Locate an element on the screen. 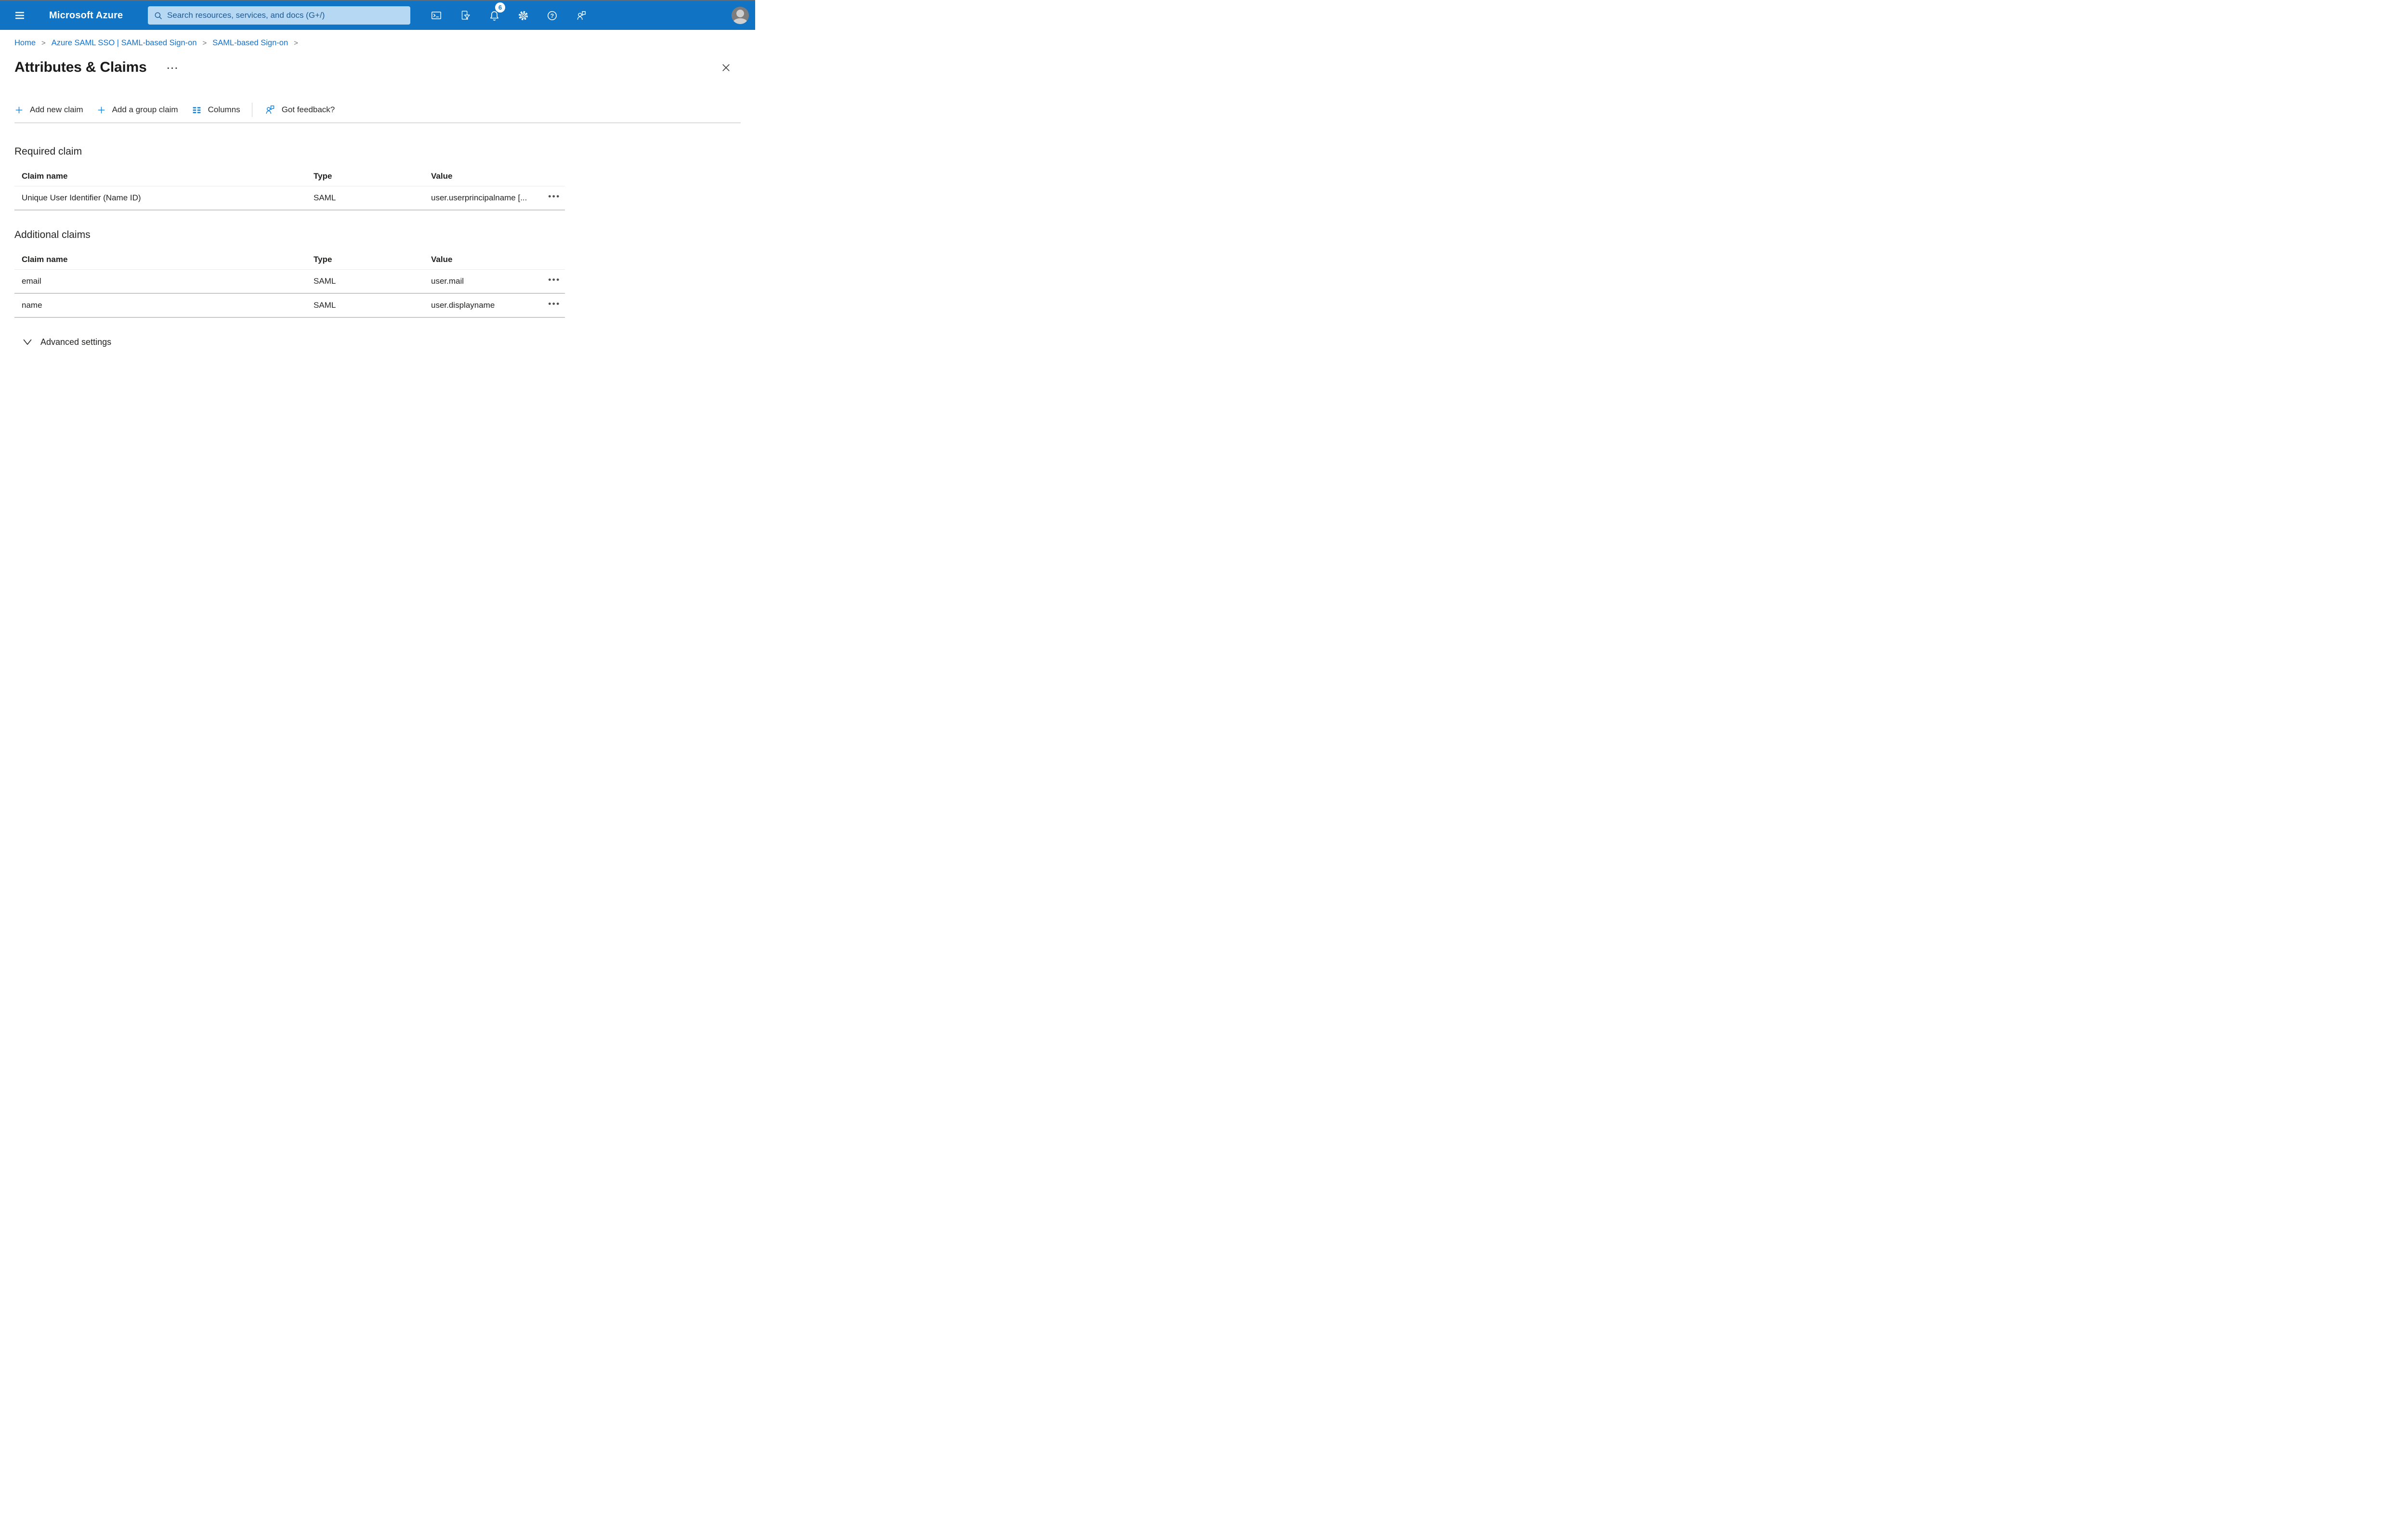 This screenshot has height=1523, width=2408. add-new-claim-label: Add new claim is located at coordinates (56, 109).